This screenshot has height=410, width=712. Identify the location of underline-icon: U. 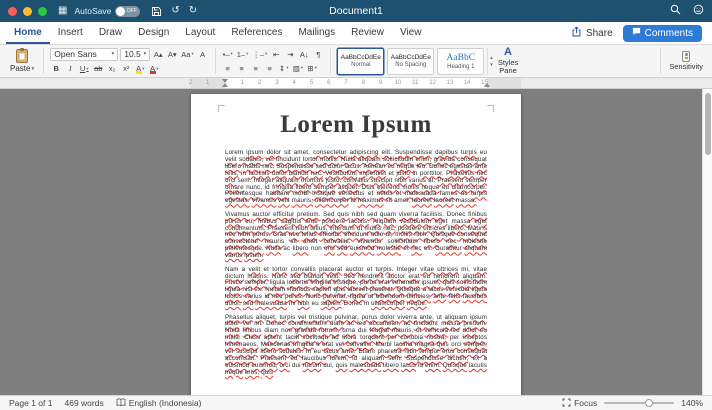
(84, 69).